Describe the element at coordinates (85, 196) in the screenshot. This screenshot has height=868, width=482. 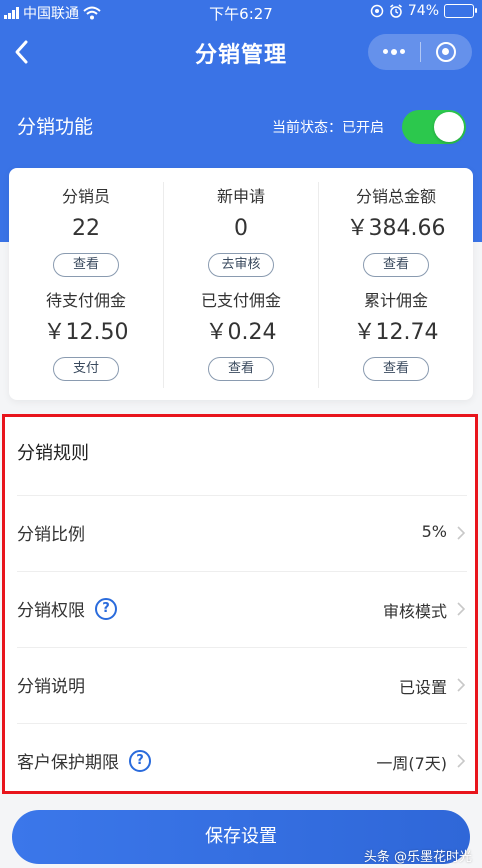
I see `stat-label: 分销员` at that location.